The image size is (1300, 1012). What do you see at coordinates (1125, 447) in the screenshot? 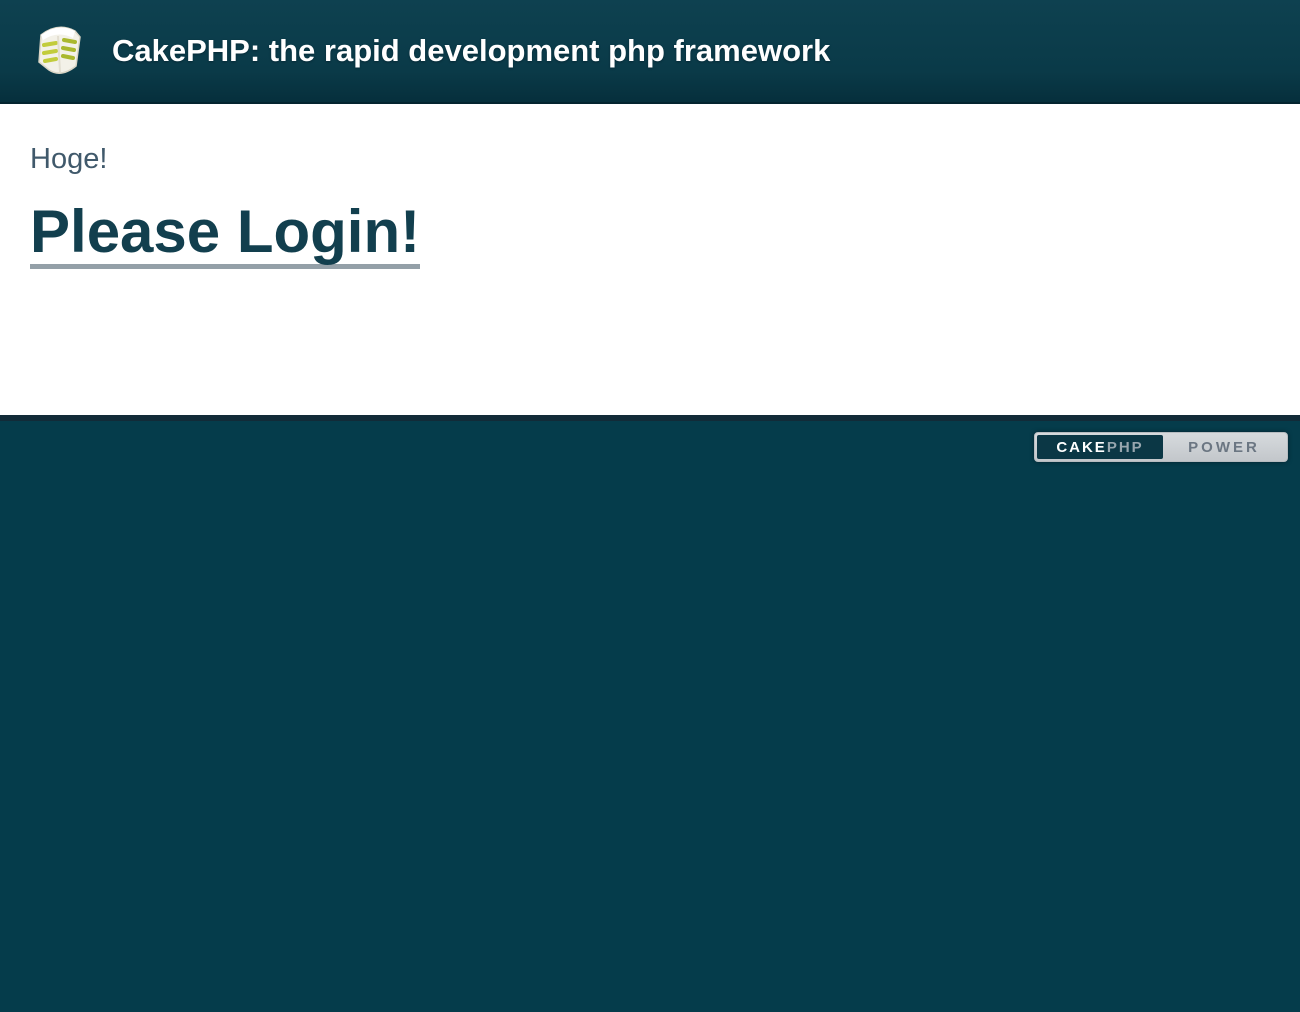
I see `badge-php-text: PHP` at bounding box center [1125, 447].